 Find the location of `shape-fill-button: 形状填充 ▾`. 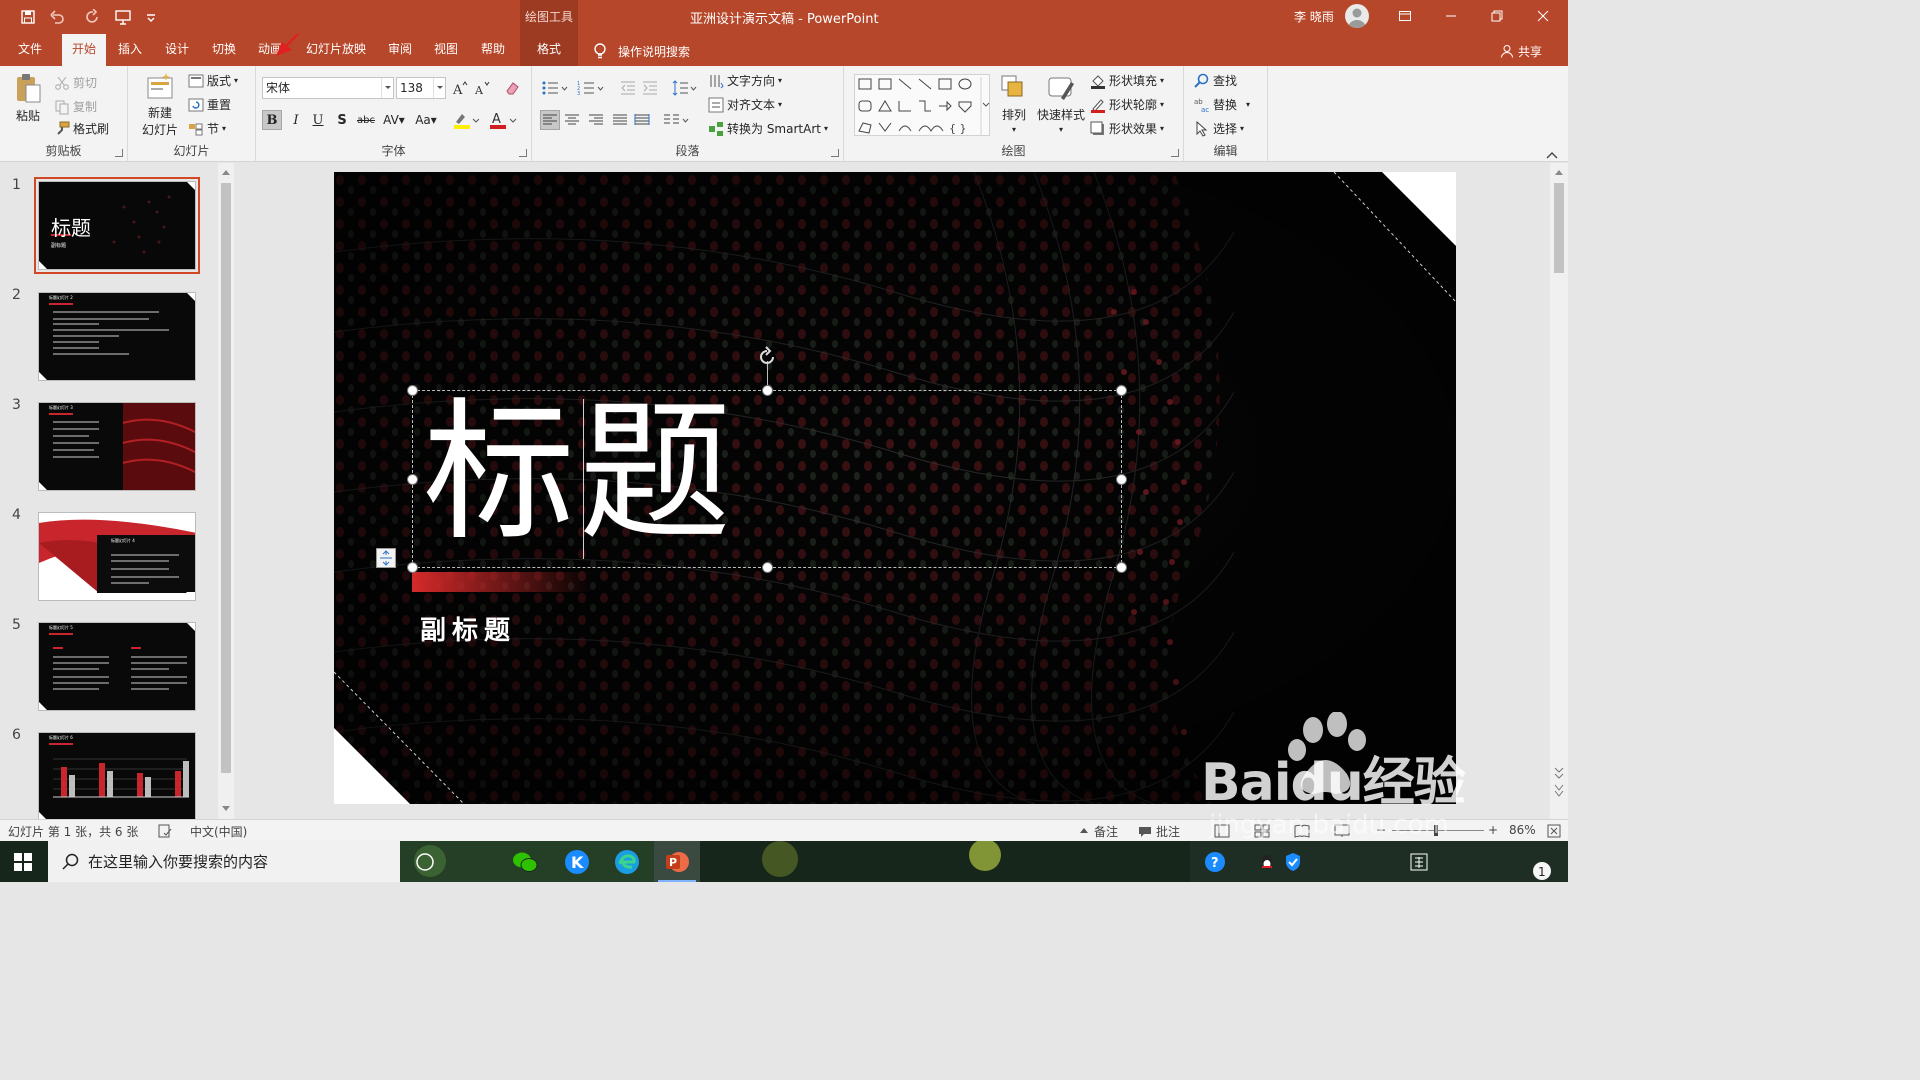

shape-fill-button: 形状填充 ▾ is located at coordinates (1127, 80).